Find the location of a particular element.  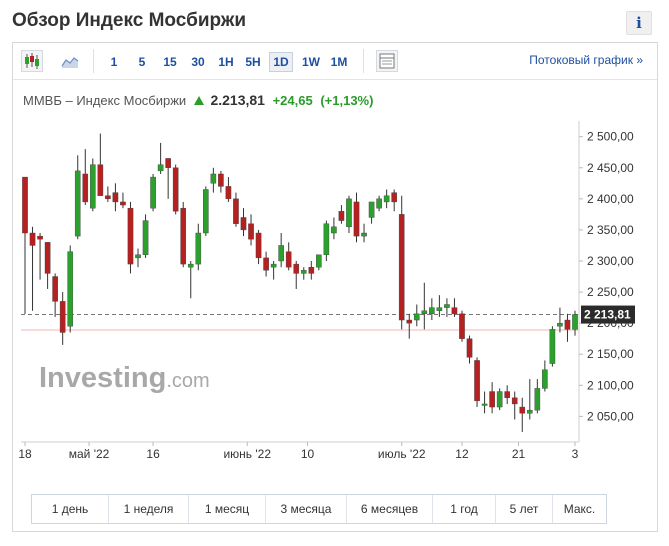

x-tick-label: 10 is located at coordinates (308, 454).